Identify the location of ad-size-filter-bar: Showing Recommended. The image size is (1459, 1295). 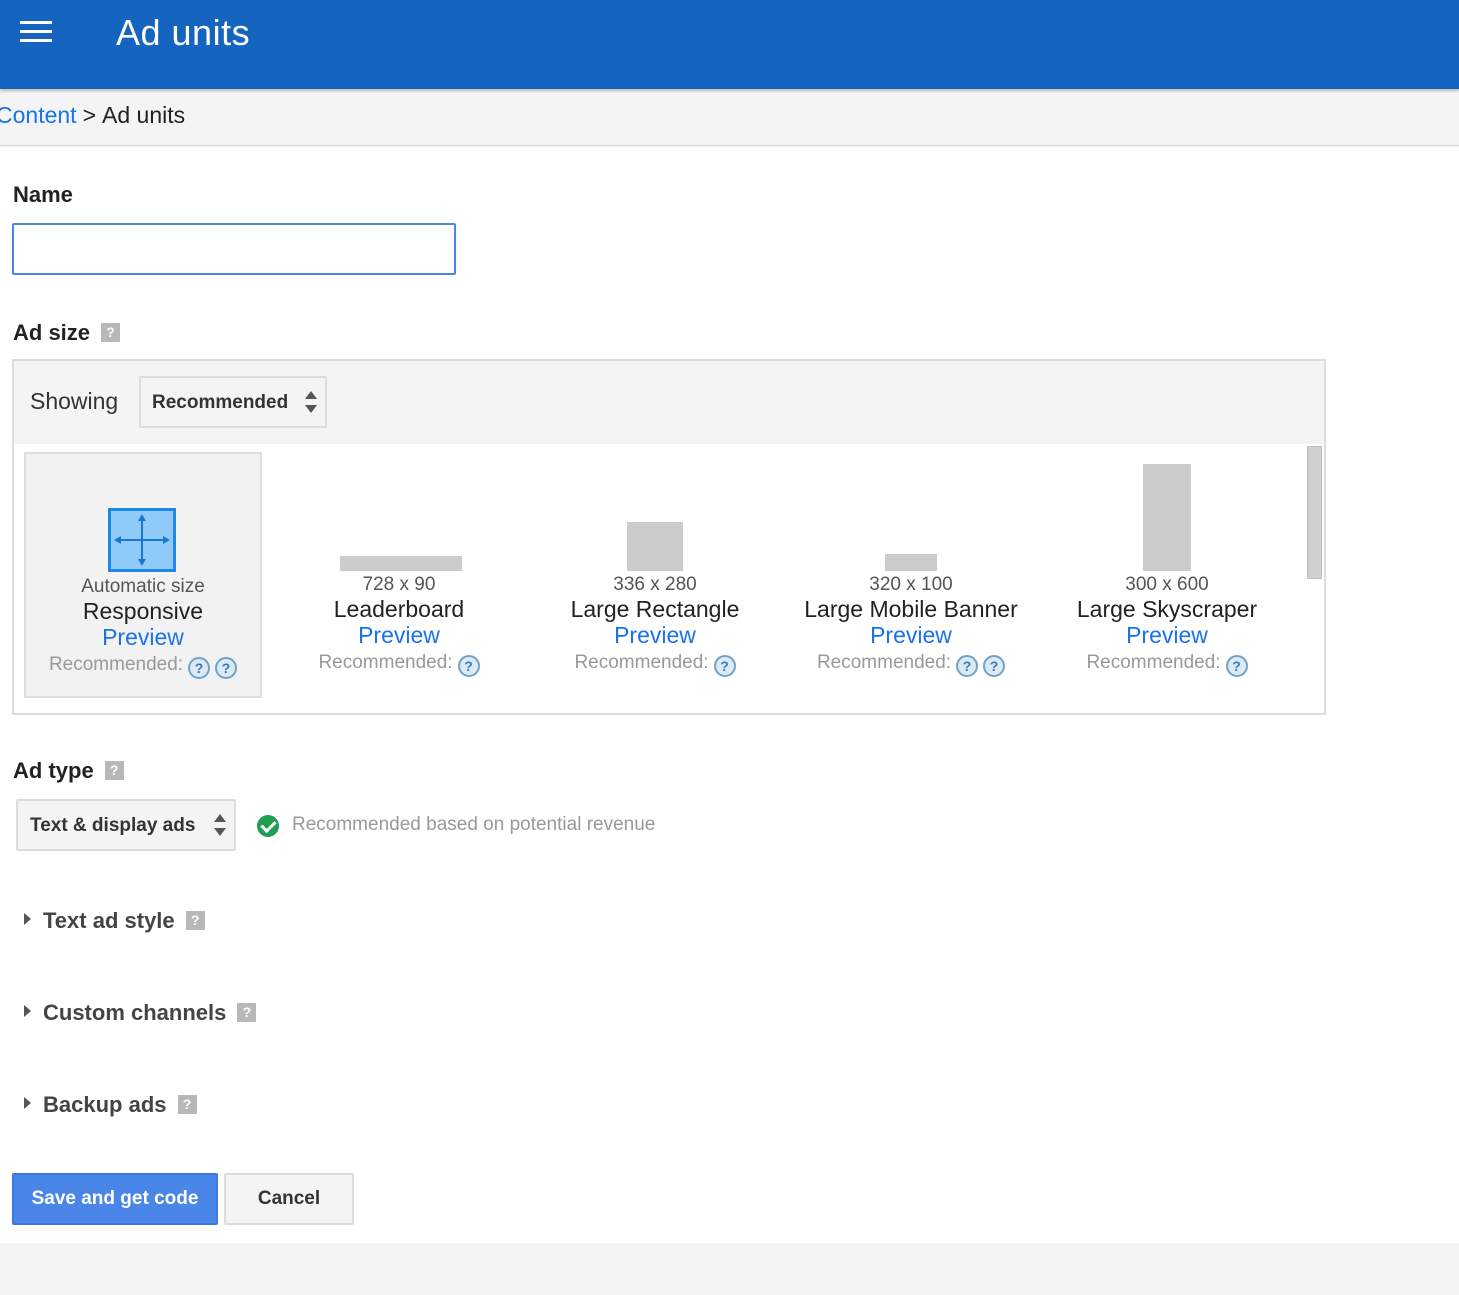
(669, 402).